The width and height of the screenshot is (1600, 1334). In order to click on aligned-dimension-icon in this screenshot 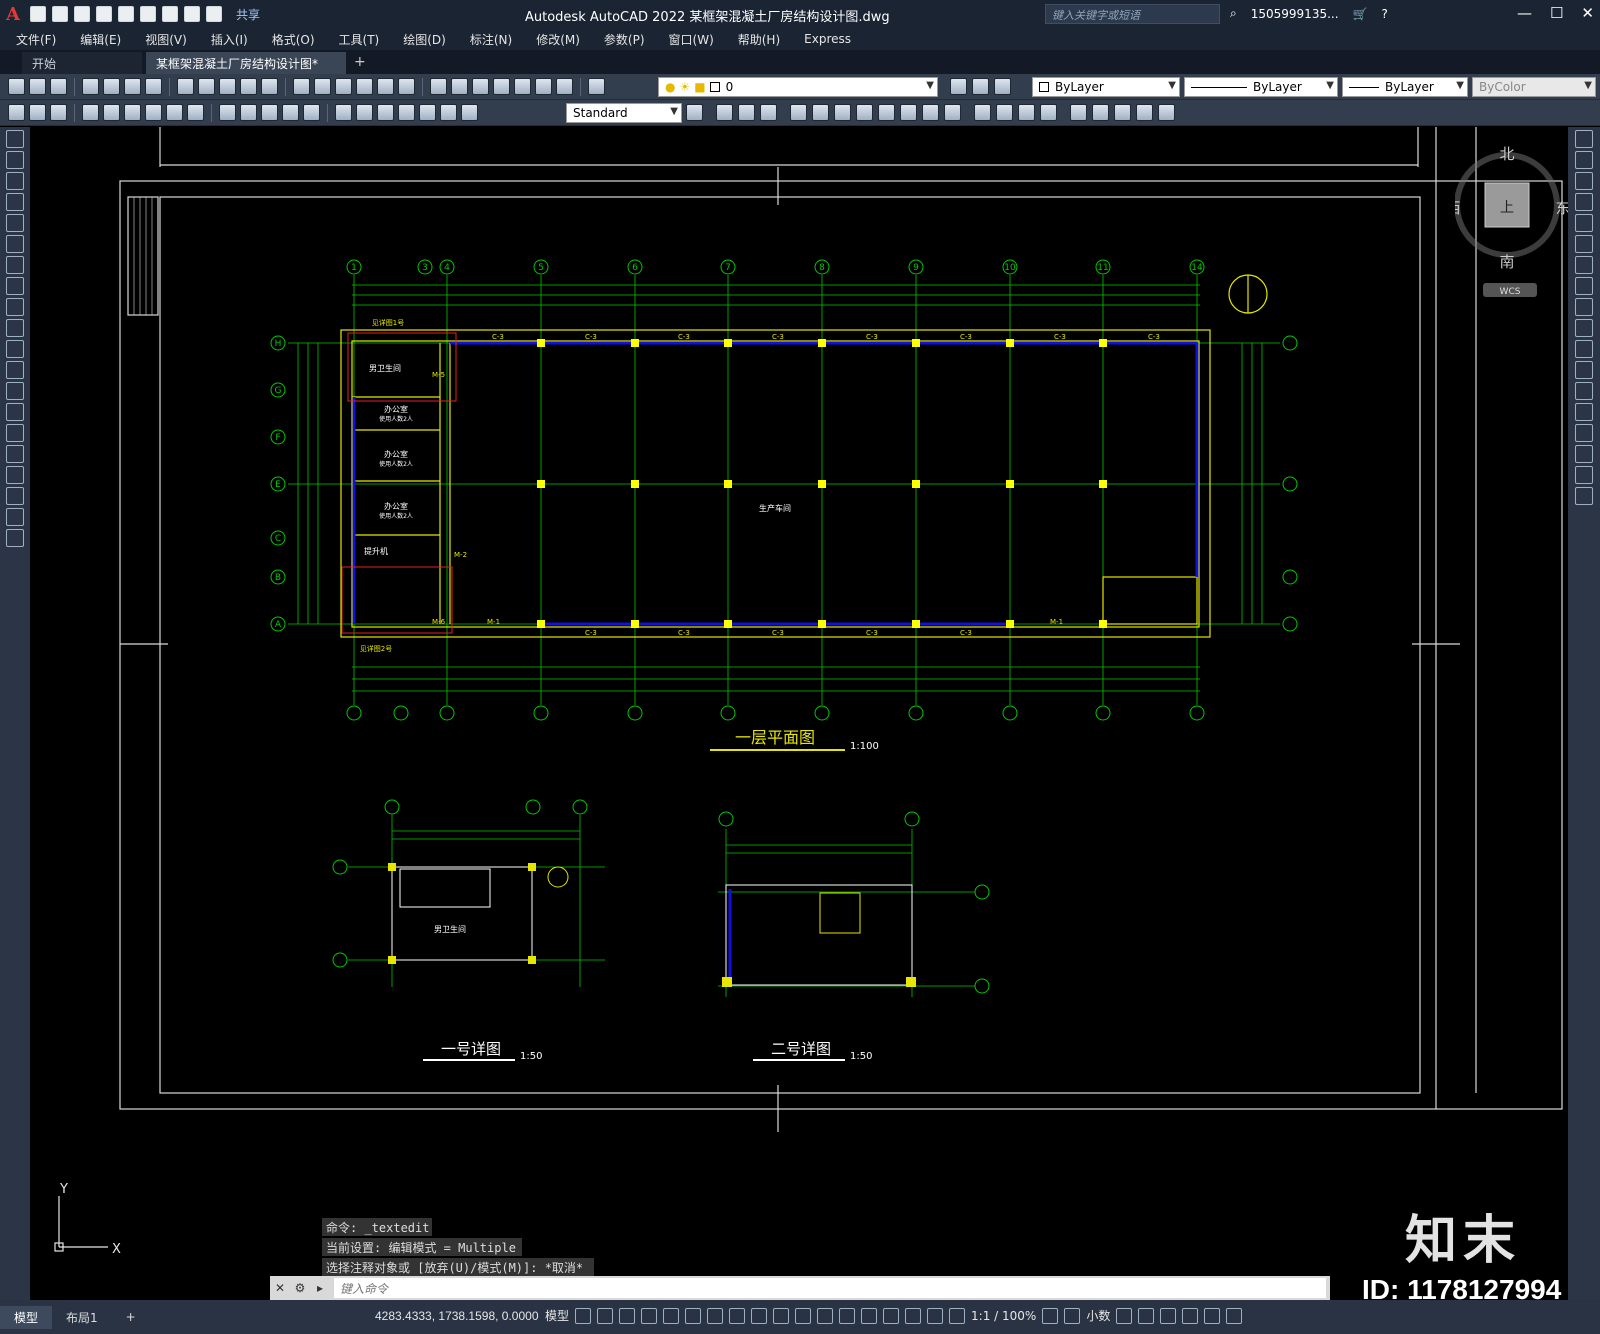, I will do `click(58, 112)`.